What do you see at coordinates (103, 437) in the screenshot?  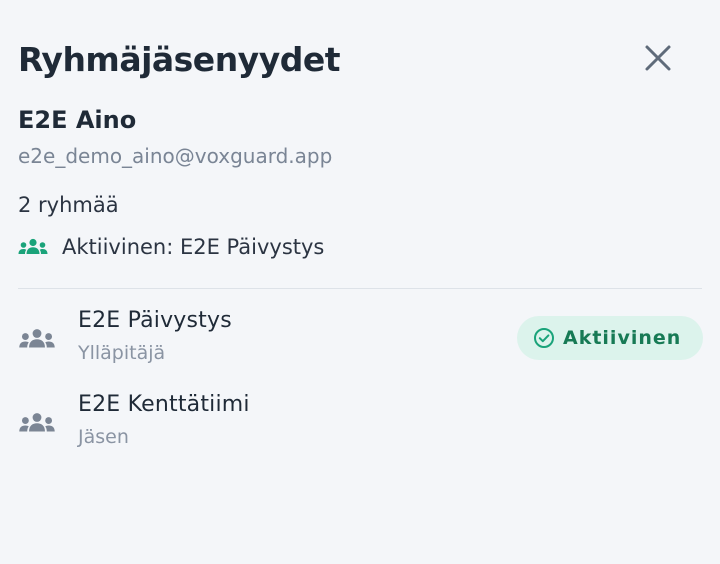 I see `group-role: Jäsen` at bounding box center [103, 437].